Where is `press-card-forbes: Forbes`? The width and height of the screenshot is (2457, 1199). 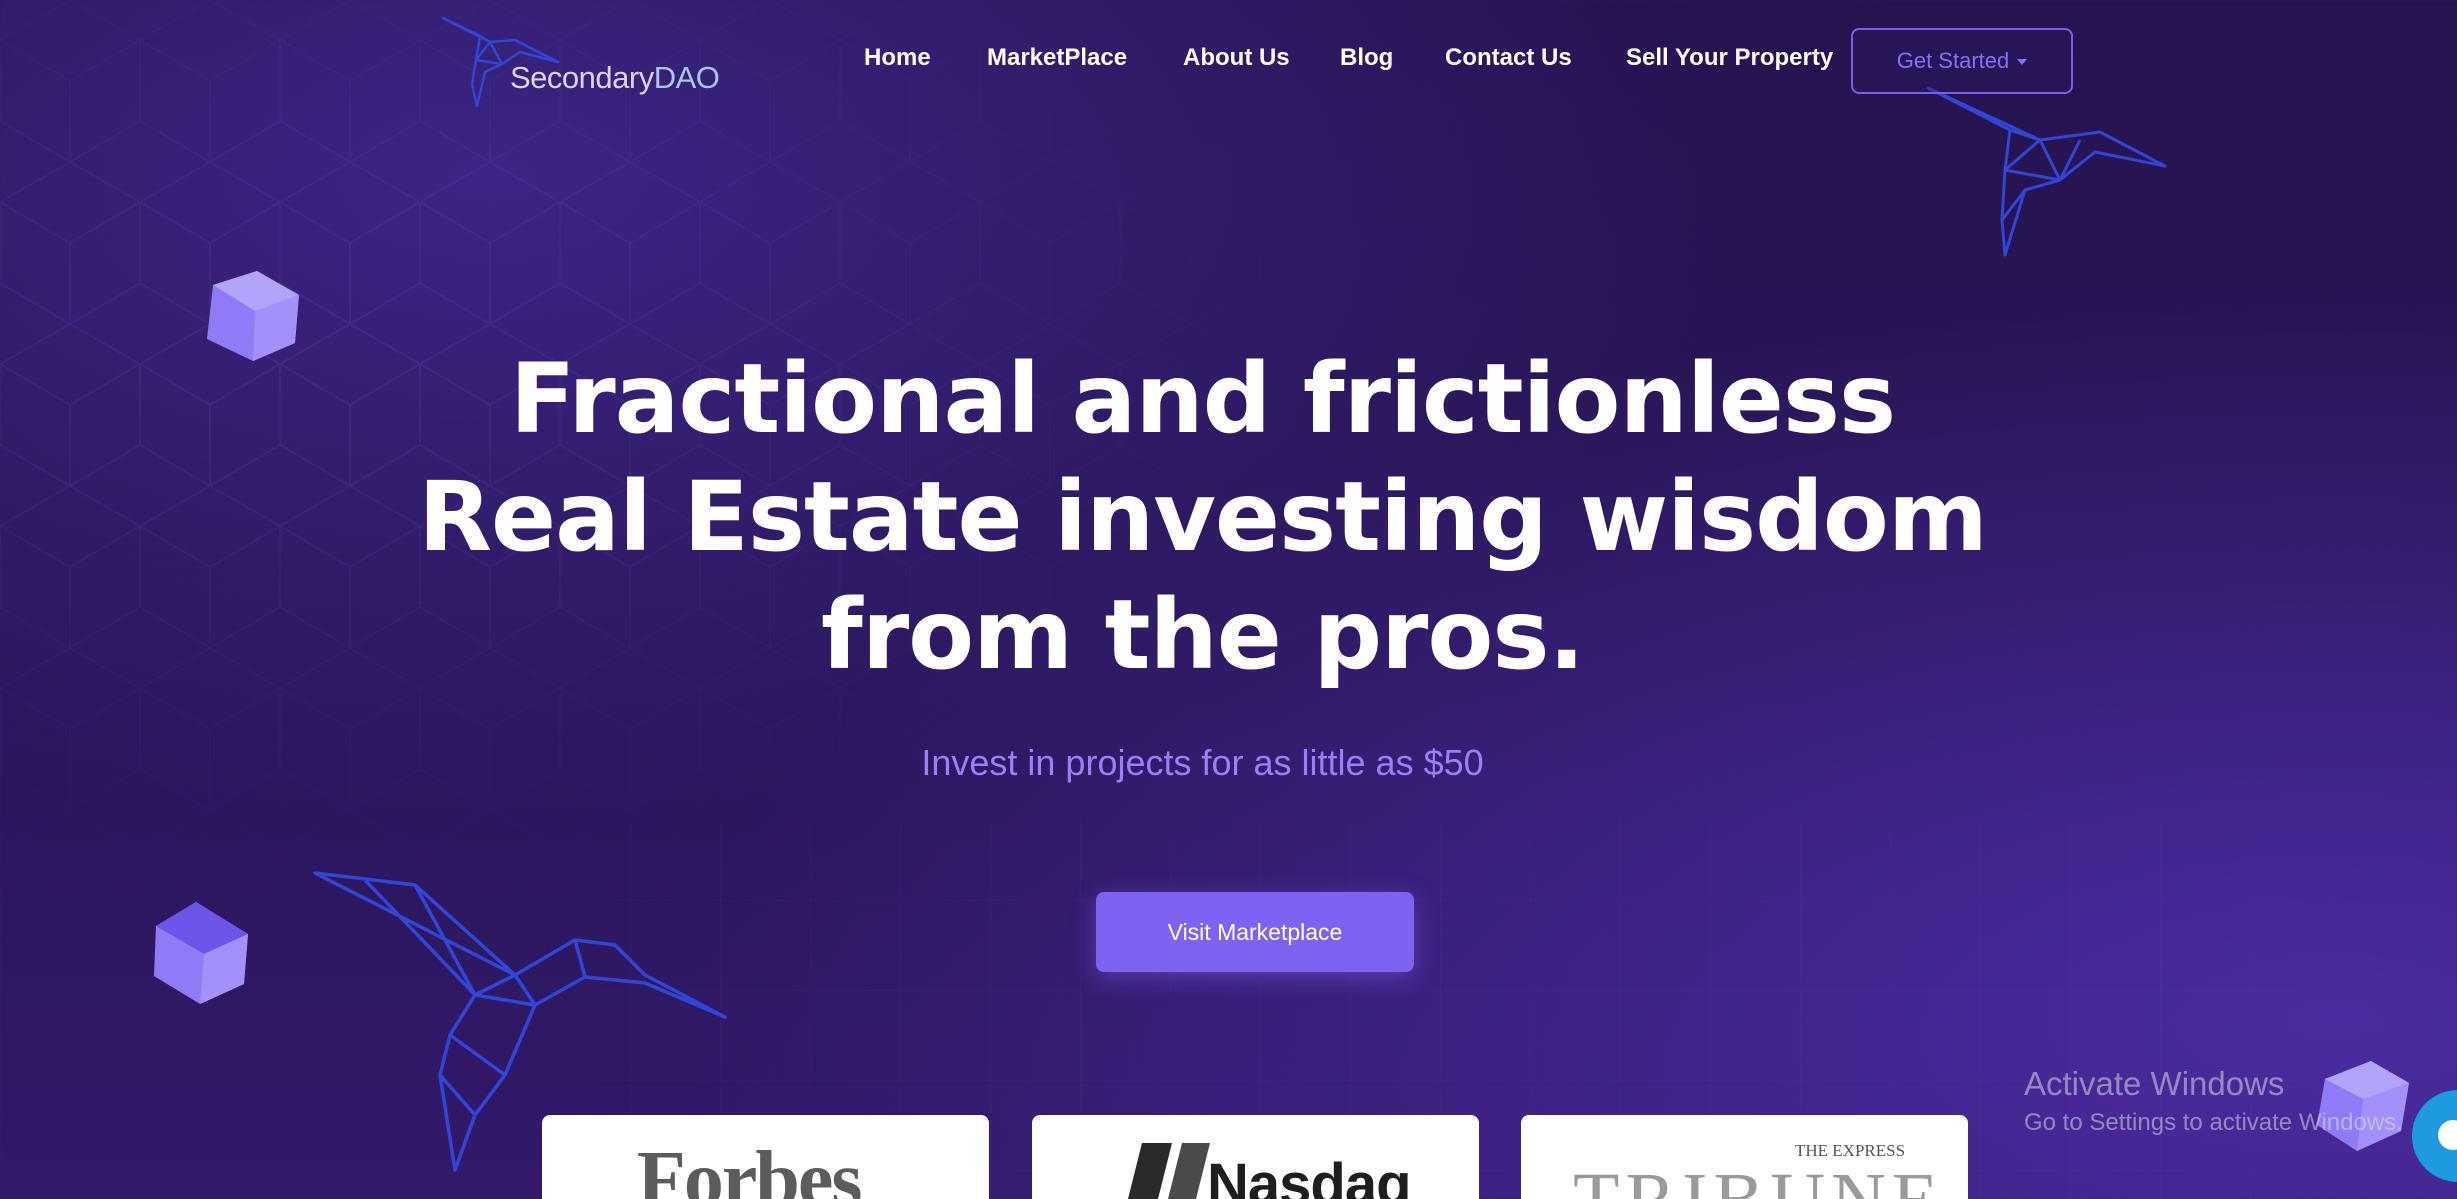
press-card-forbes: Forbes is located at coordinates (765, 1157).